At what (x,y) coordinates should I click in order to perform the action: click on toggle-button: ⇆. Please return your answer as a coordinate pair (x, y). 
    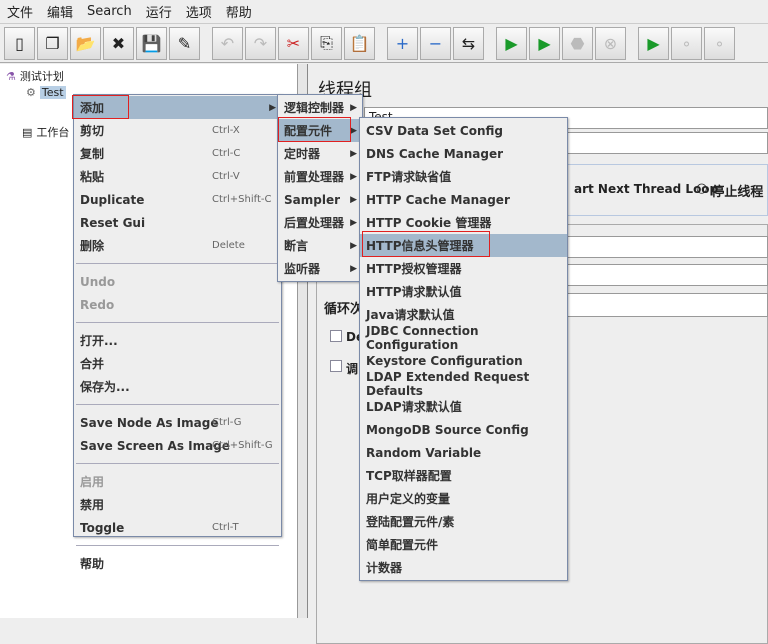
    Looking at the image, I should click on (468, 43).